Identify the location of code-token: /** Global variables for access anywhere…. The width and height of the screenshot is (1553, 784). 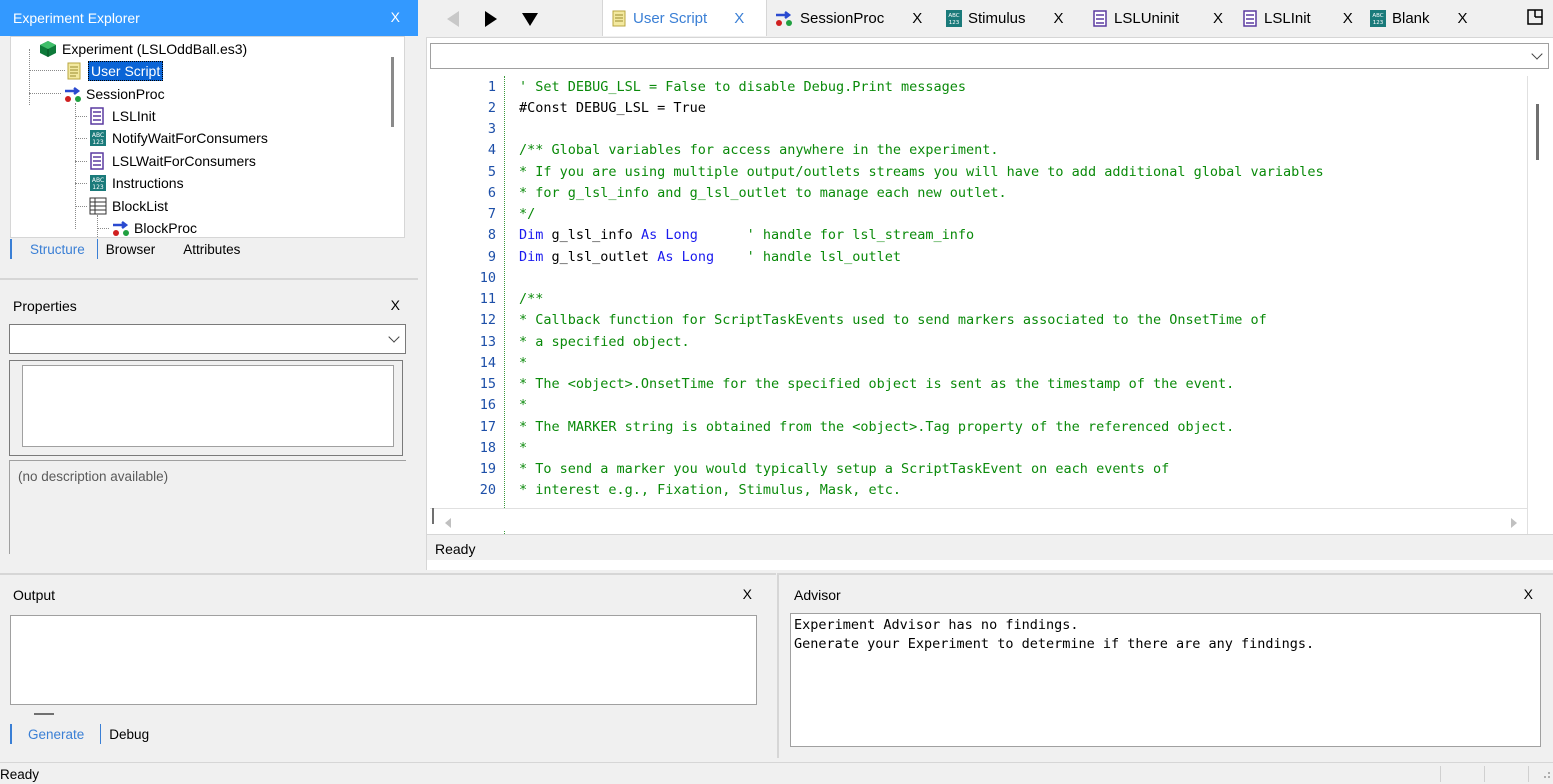
(759, 150).